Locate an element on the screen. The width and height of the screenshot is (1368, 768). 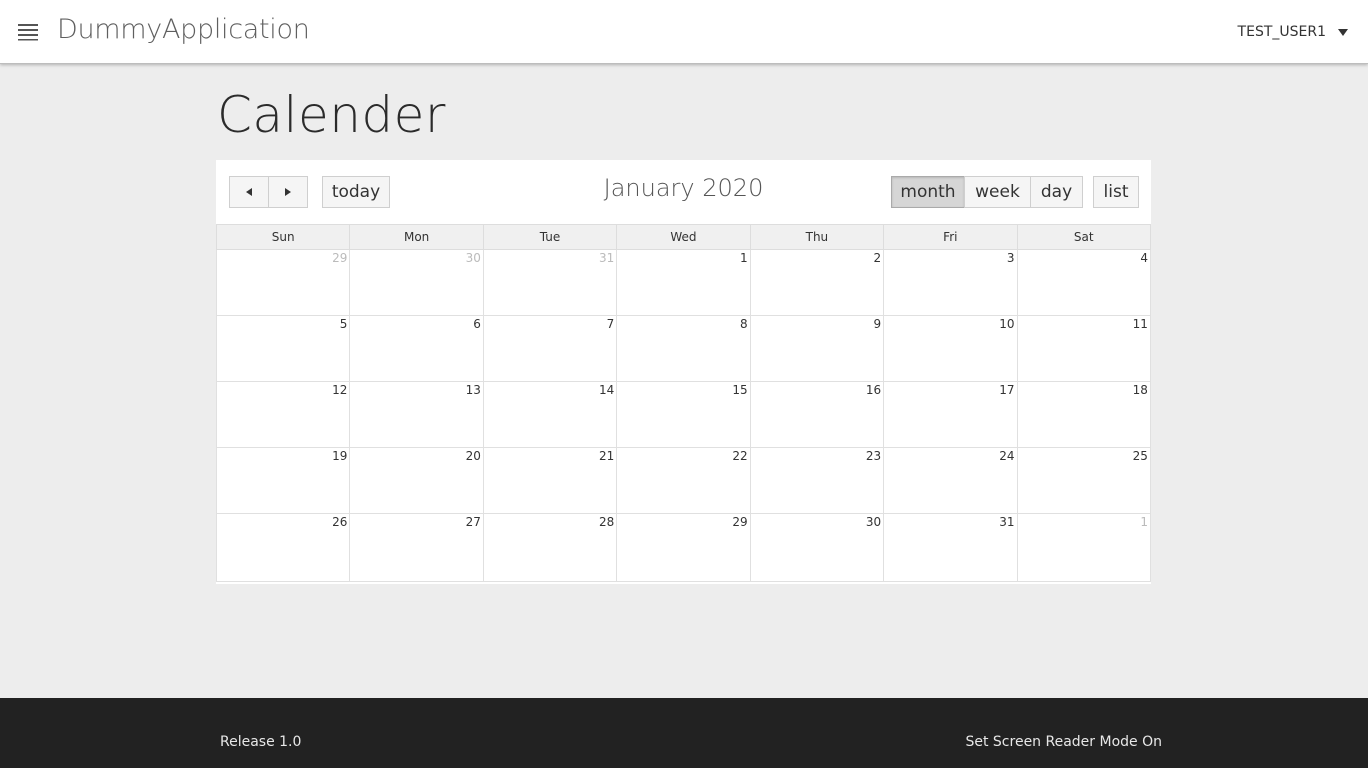
day-number: 9 is located at coordinates (877, 324).